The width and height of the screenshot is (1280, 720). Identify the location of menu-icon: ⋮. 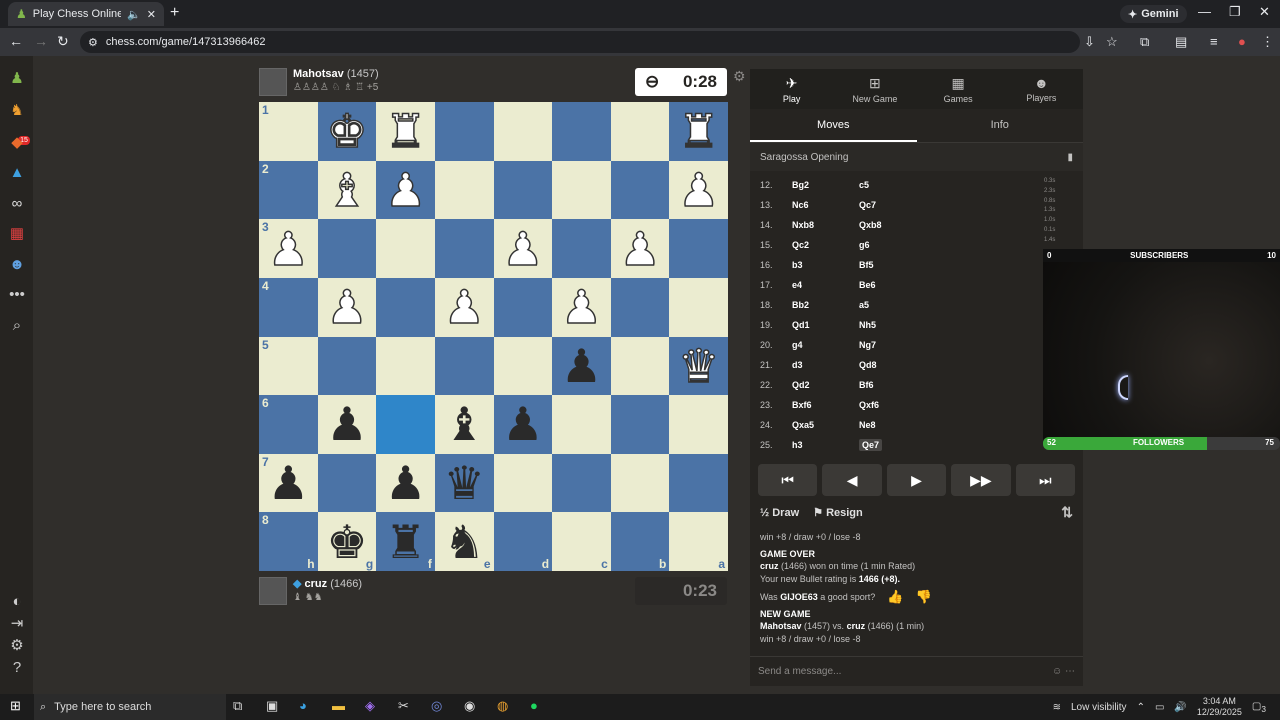
(1267, 42).